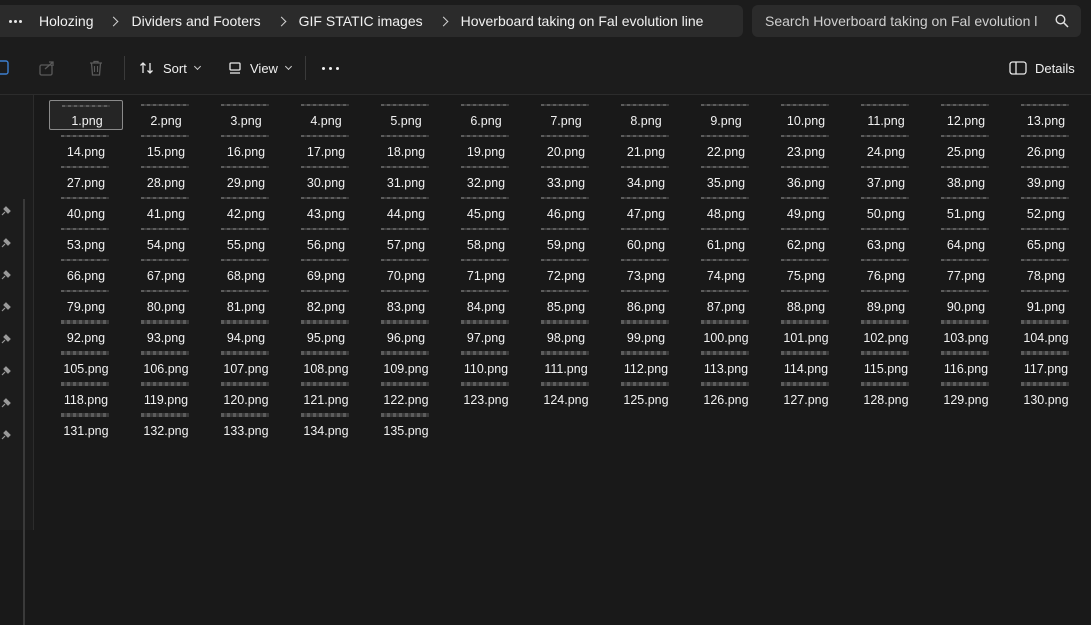  Describe the element at coordinates (246, 146) in the screenshot. I see `file-item: 16.png` at that location.